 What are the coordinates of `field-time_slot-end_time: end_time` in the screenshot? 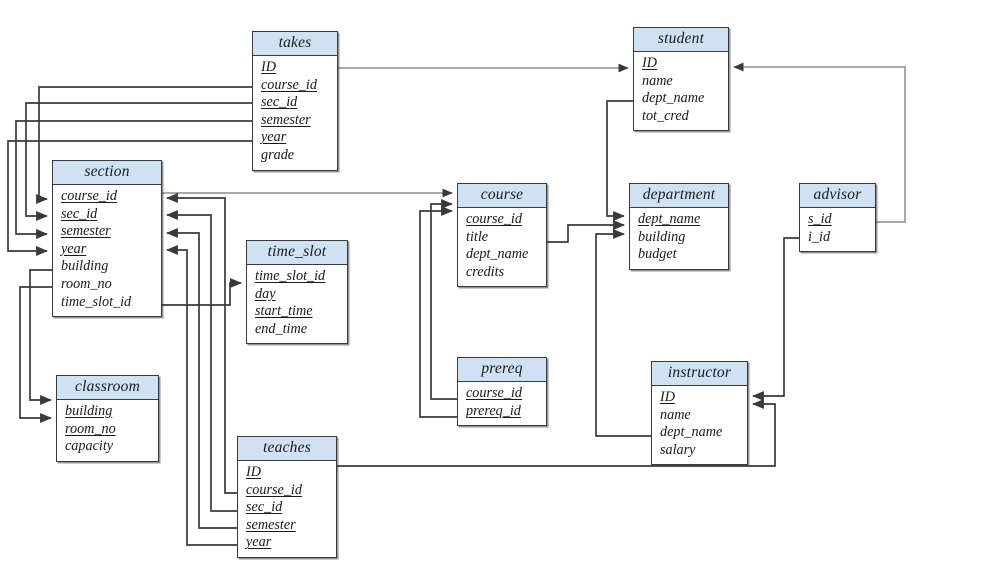 It's located at (281, 328).